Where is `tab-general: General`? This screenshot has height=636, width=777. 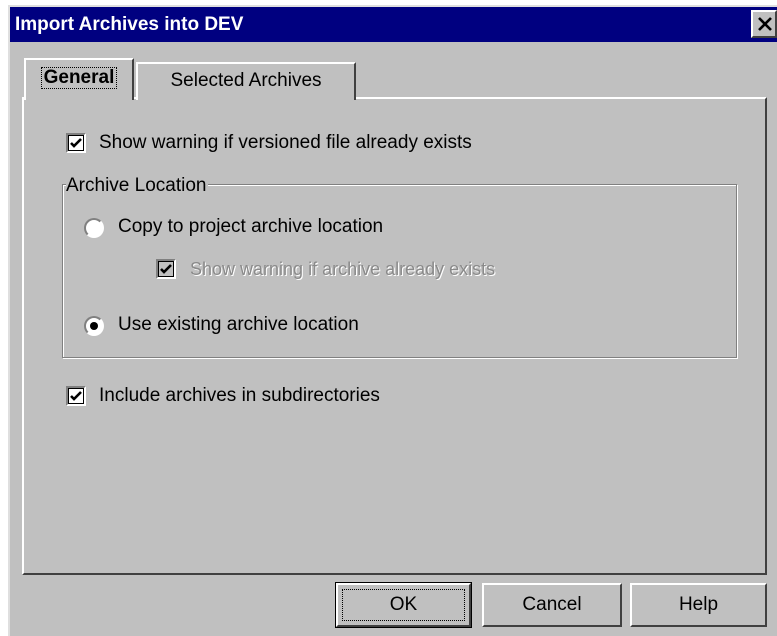 tab-general: General is located at coordinates (79, 79).